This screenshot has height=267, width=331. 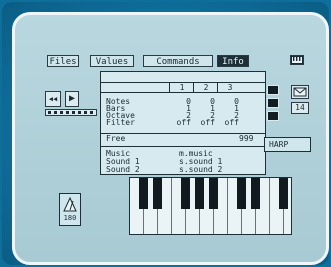 I want to click on rewind-icon: ◀◀, so click(x=53, y=99).